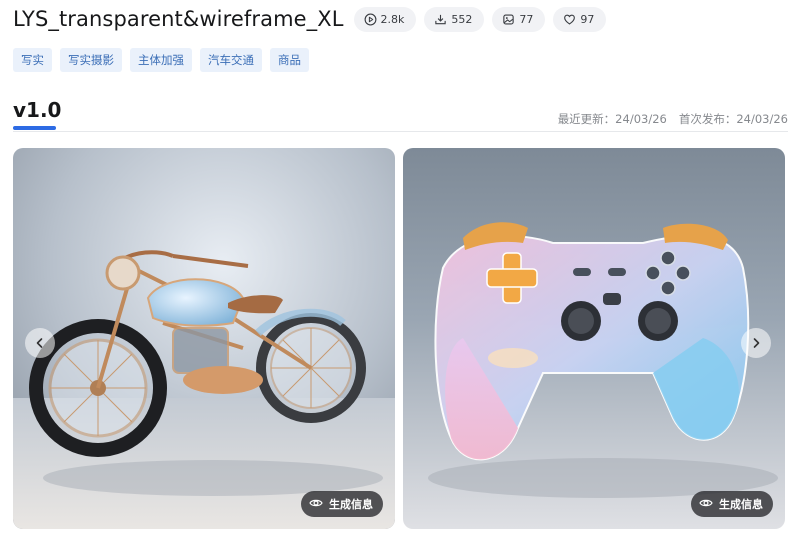  Describe the element at coordinates (440, 19) in the screenshot. I see `download-icon` at that location.